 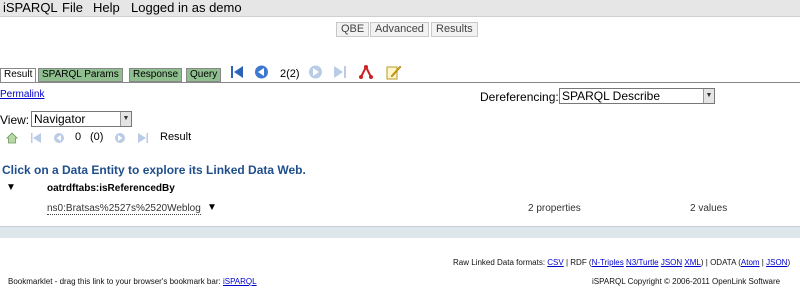 What do you see at coordinates (78, 137) in the screenshot?
I see `nav-position: 0` at bounding box center [78, 137].